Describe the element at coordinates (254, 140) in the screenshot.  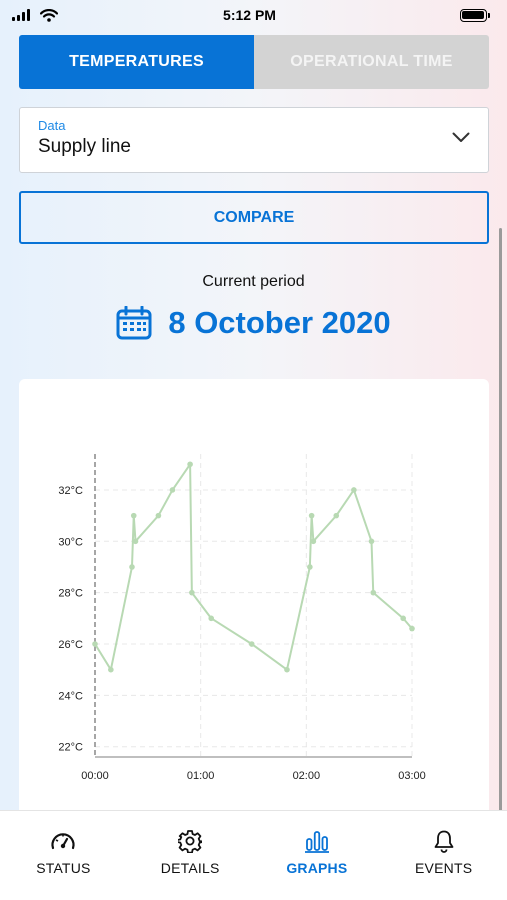
I see `data-select: Data Supply line` at that location.